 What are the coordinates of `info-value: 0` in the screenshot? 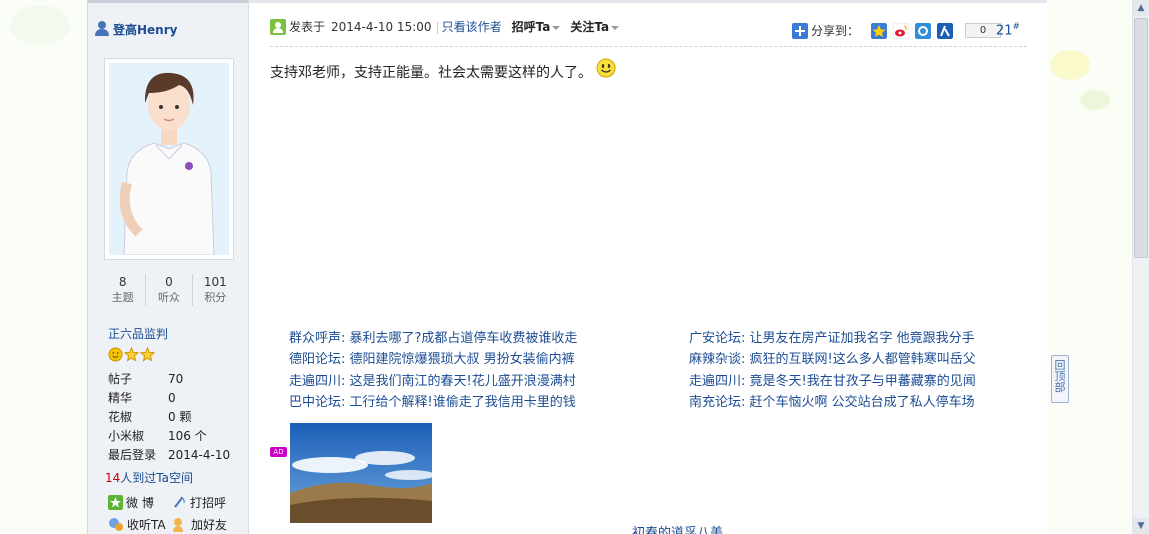 It's located at (172, 398).